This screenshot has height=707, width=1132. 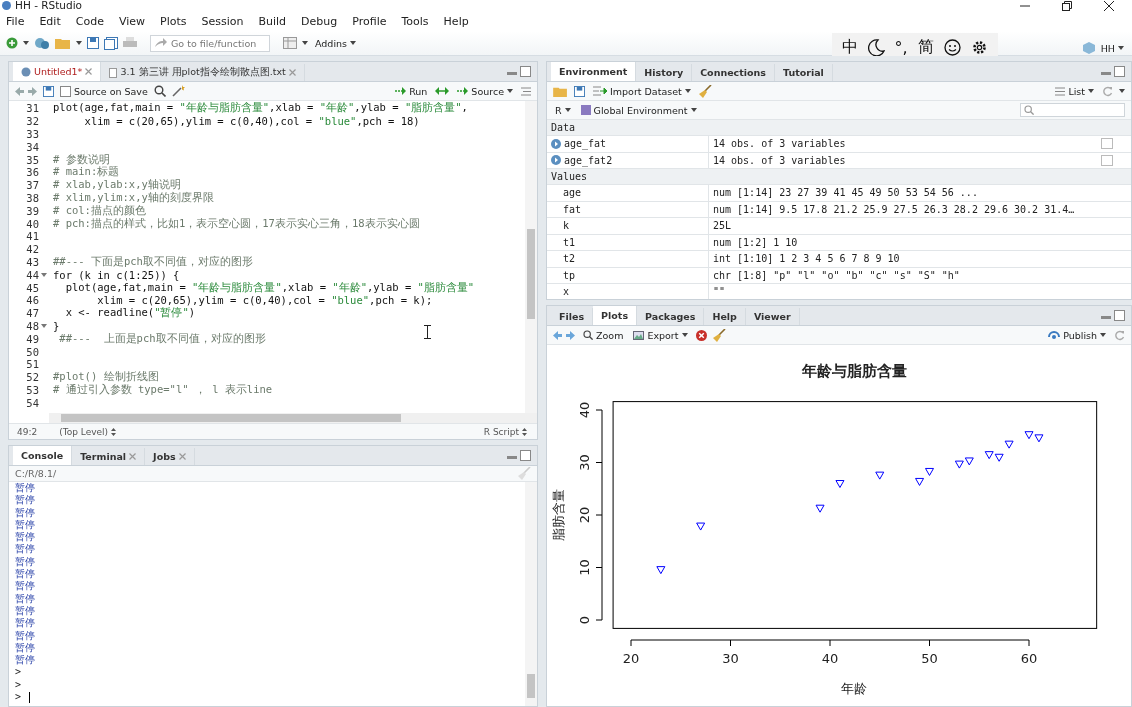 I want to click on save-all-icon, so click(x=111, y=43).